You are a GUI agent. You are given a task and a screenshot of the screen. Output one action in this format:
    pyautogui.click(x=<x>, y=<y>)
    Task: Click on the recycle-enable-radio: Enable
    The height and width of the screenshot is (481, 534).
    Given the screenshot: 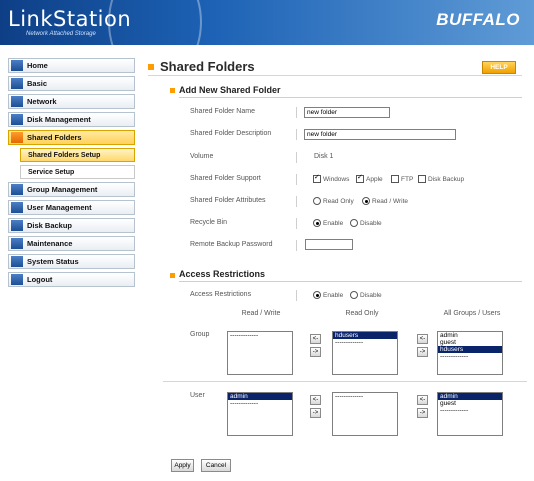 What is the action you would take?
    pyautogui.click(x=328, y=223)
    